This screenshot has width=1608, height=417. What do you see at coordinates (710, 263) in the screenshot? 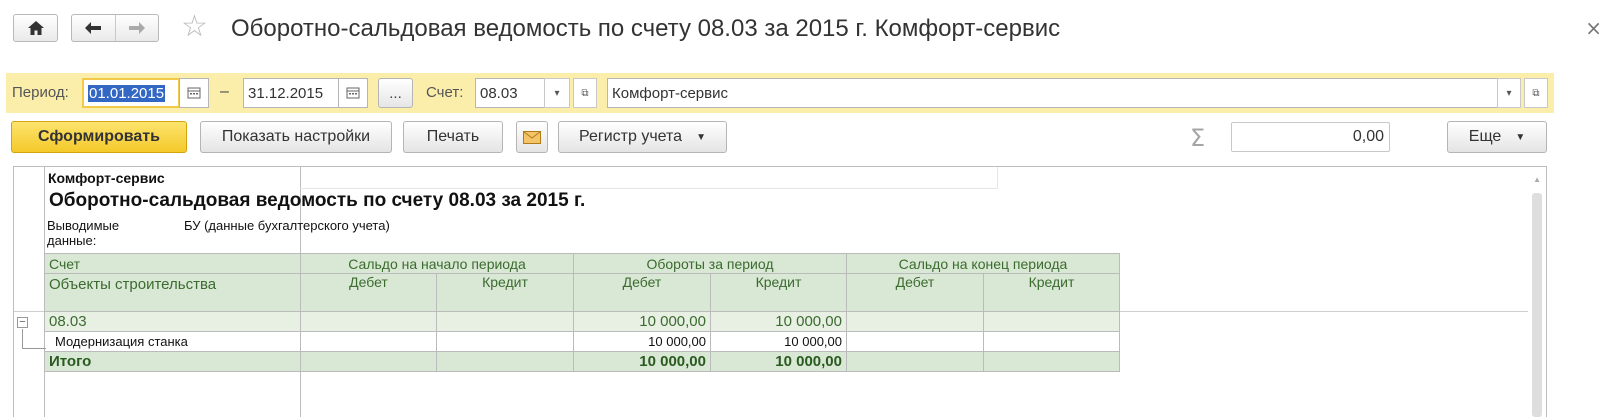
I see `header-turnover: Обороты за период` at bounding box center [710, 263].